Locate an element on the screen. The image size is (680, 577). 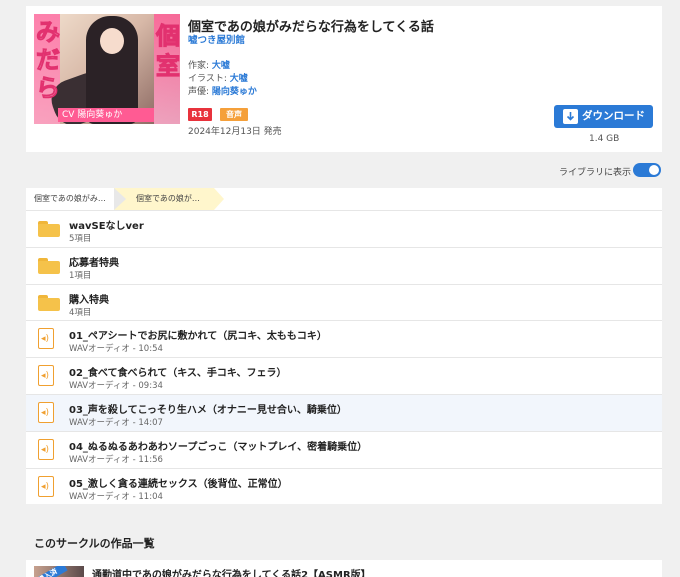
circle-works-heading: このサークルの作品一覧 is located at coordinates (94, 543).